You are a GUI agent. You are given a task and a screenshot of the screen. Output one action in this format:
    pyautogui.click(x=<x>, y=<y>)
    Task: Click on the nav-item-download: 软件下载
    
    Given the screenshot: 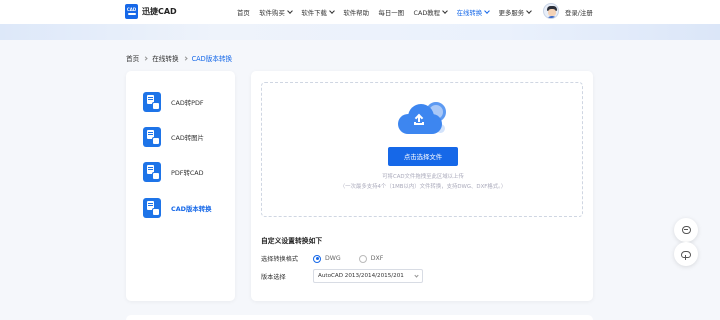 What is the action you would take?
    pyautogui.click(x=318, y=12)
    